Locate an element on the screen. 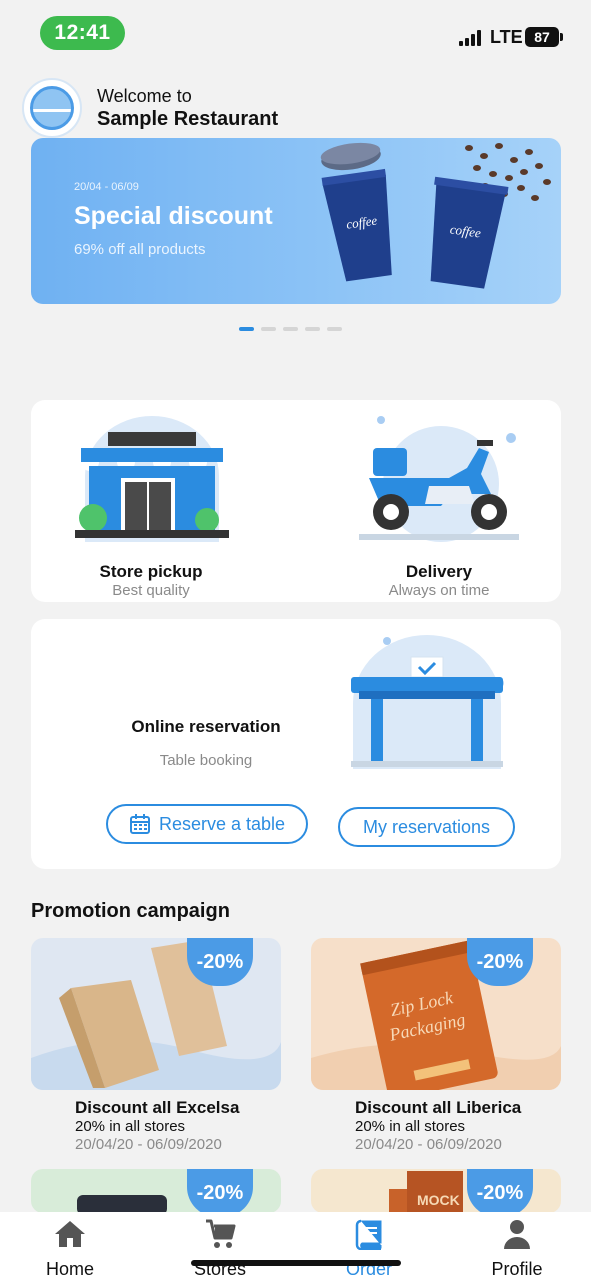  person-icon is located at coordinates (517, 1234).